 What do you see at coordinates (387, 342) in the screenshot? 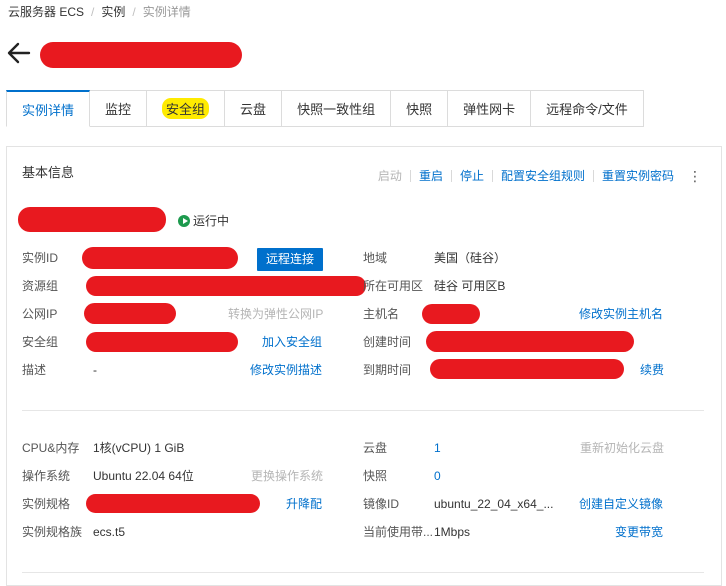
I see `created-time-label: 创建时间` at bounding box center [387, 342].